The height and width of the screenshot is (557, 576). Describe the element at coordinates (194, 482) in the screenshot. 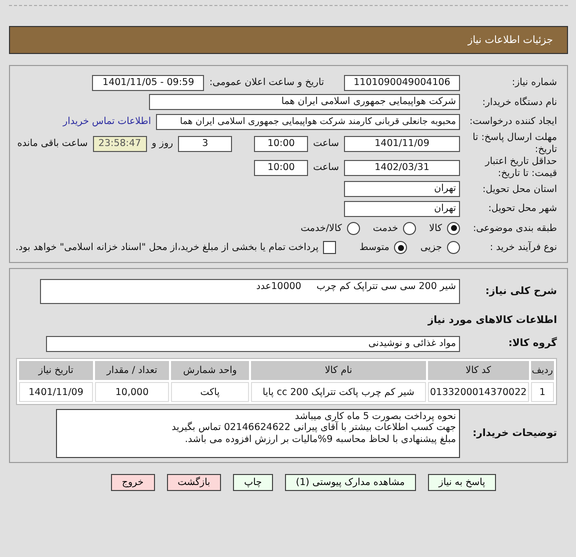

I see `action-button: بازگشت` at that location.